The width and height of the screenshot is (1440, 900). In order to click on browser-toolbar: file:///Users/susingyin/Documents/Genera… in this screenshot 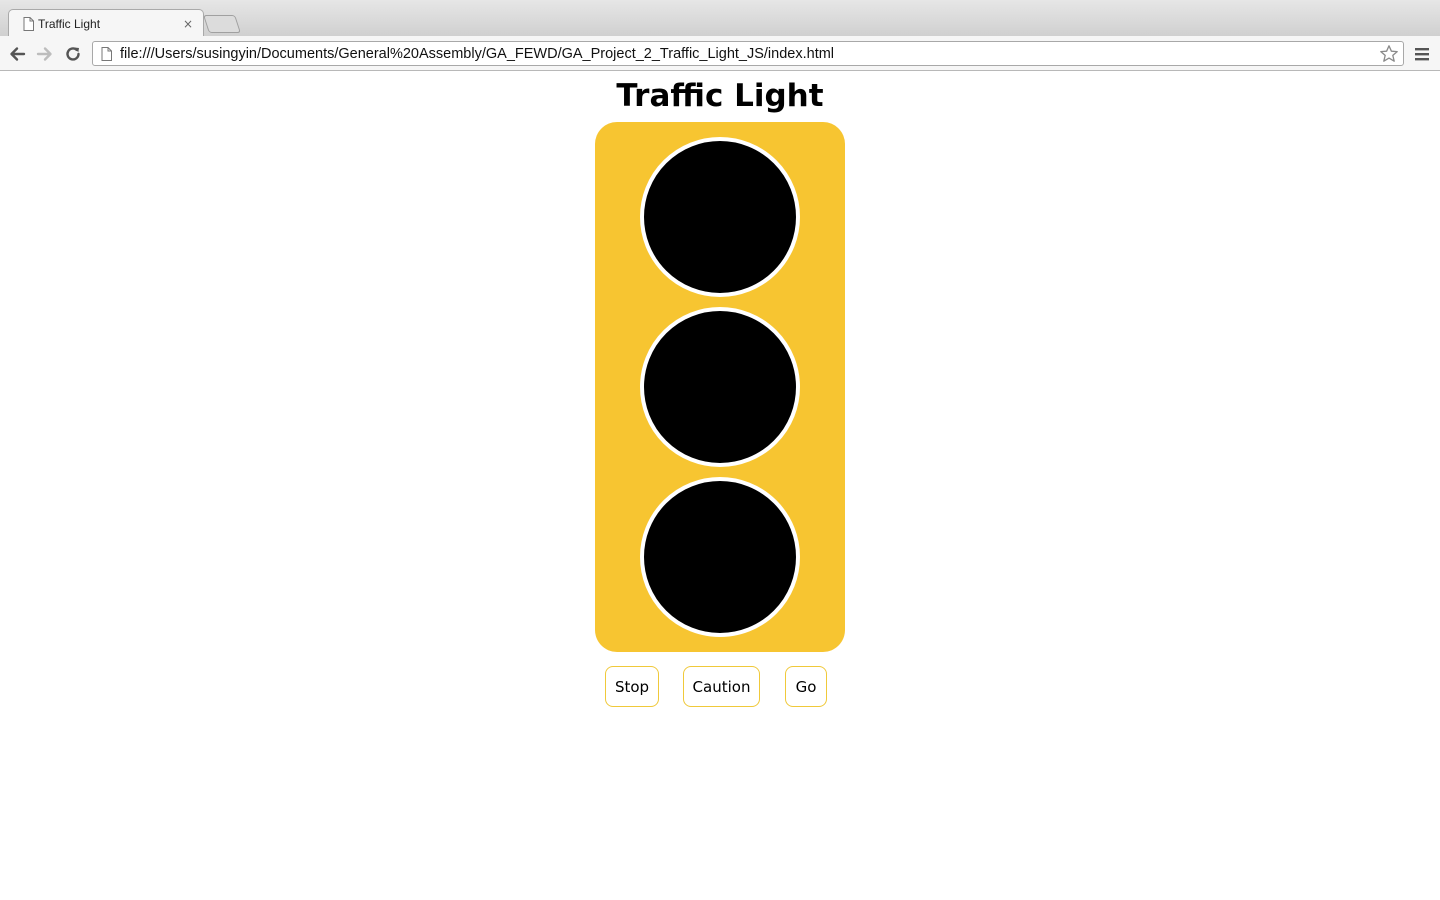, I will do `click(720, 53)`.